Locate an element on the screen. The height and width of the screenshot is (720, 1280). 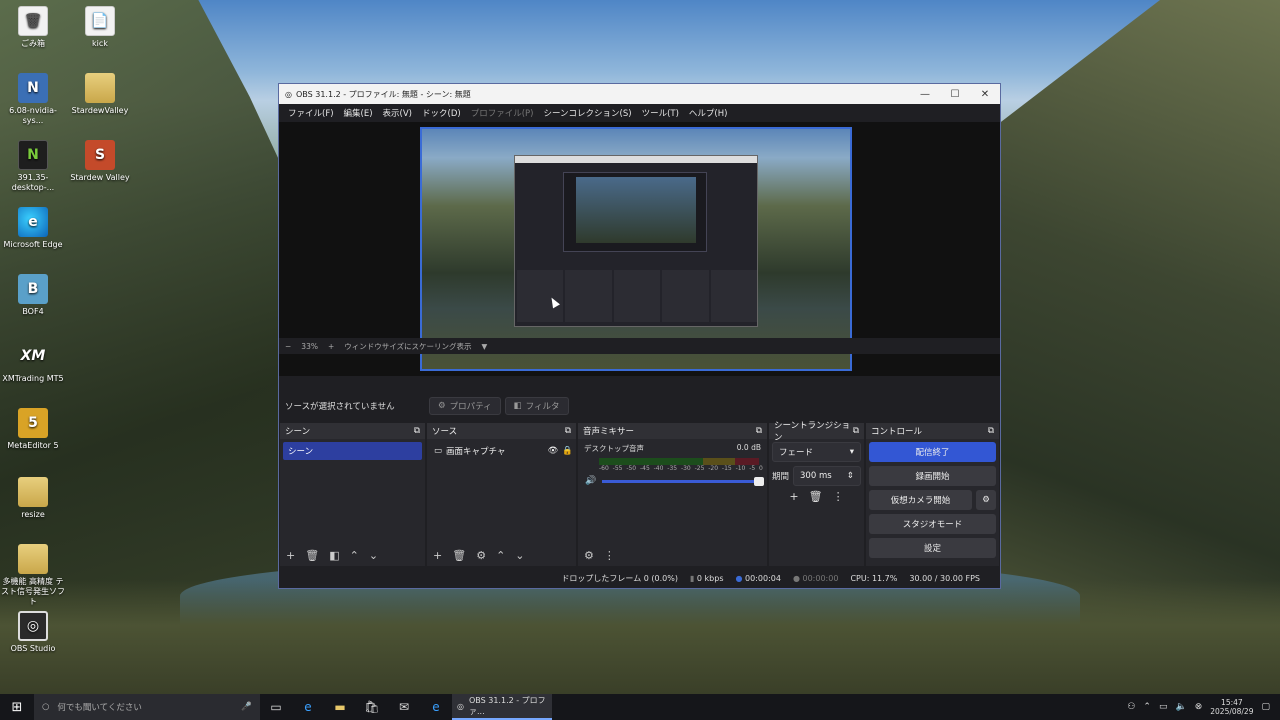
chevron-down-icon: ▼ is located at coordinates (485, 346).